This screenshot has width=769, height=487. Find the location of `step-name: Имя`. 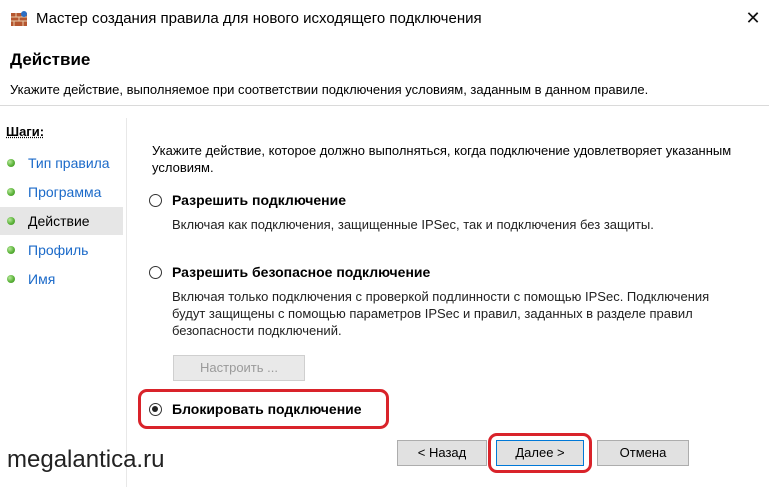

step-name: Имя is located at coordinates (61, 279).